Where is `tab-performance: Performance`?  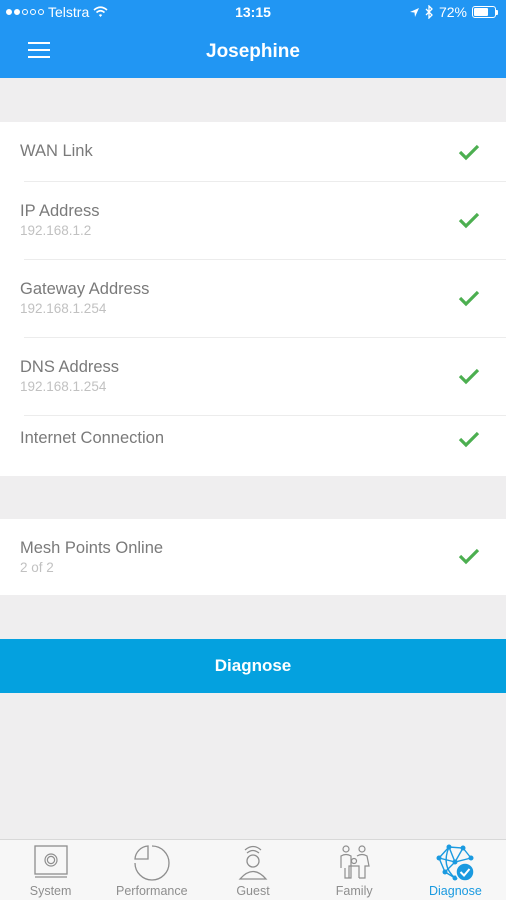
tab-performance: Performance is located at coordinates (151, 870).